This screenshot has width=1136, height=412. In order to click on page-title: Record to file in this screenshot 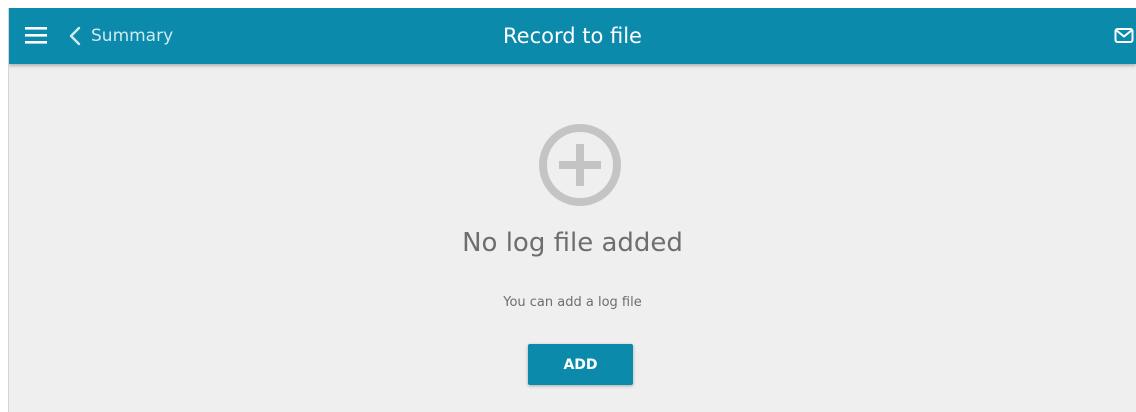, I will do `click(572, 36)`.